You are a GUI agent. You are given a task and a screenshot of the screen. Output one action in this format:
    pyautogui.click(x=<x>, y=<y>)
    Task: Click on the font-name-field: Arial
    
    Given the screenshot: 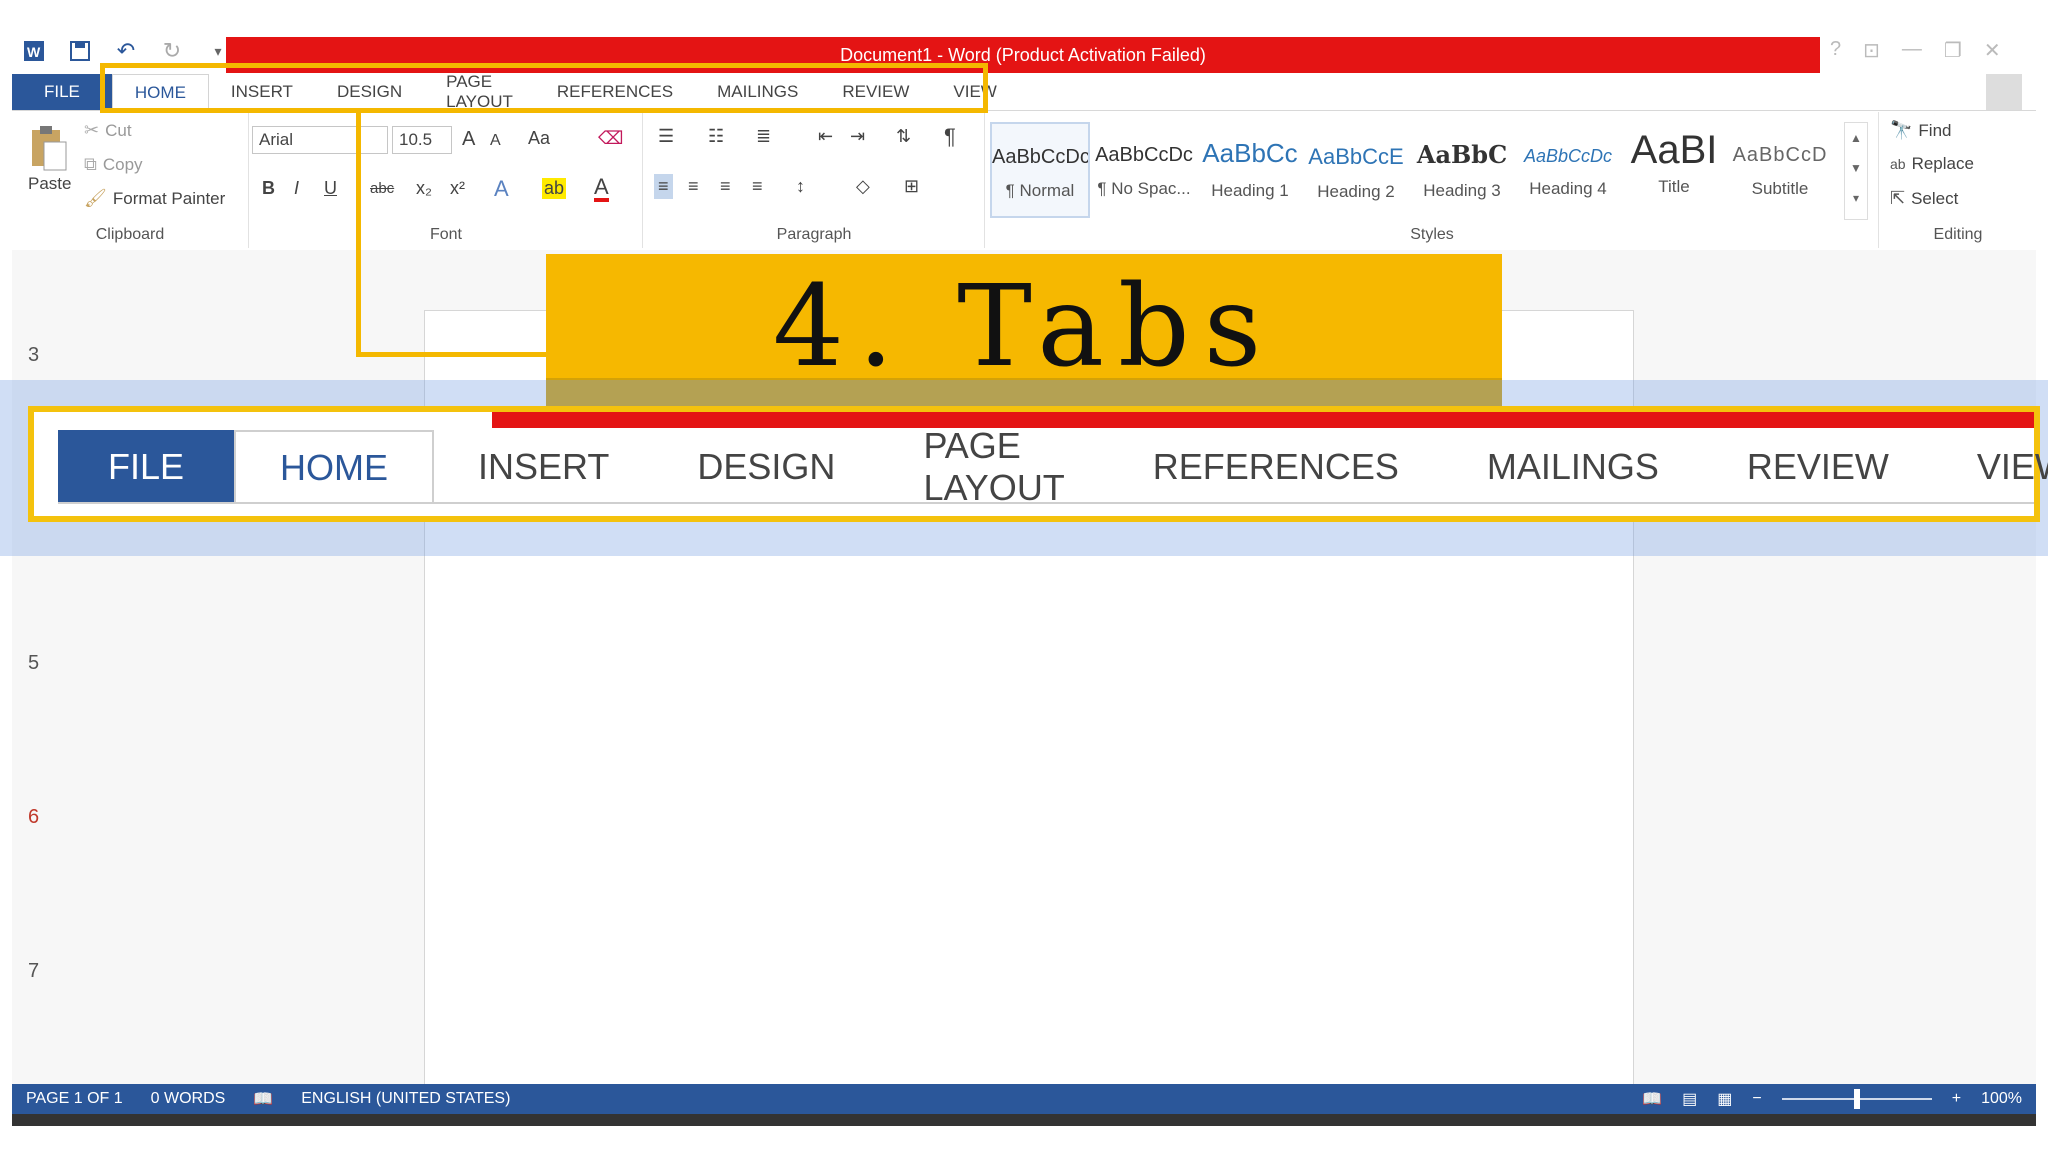 What is the action you would take?
    pyautogui.click(x=320, y=140)
    